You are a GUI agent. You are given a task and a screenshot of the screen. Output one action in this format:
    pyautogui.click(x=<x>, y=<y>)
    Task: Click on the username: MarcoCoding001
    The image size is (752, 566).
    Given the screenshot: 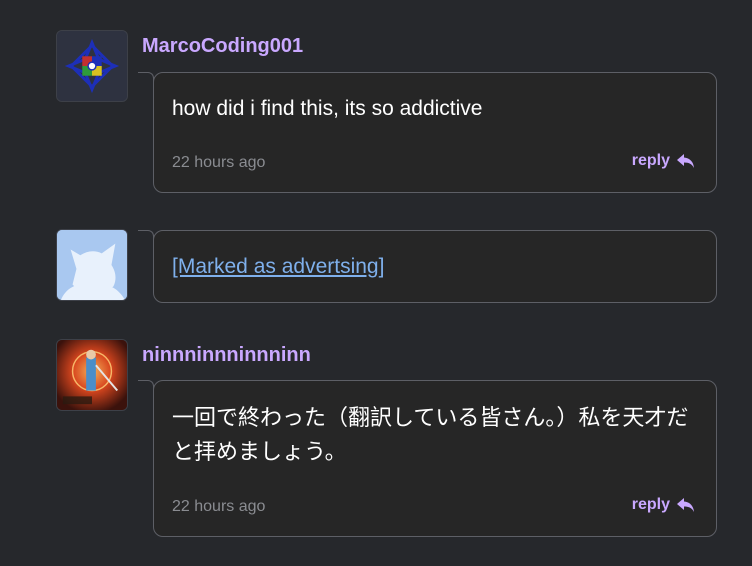 What is the action you would take?
    pyautogui.click(x=222, y=46)
    